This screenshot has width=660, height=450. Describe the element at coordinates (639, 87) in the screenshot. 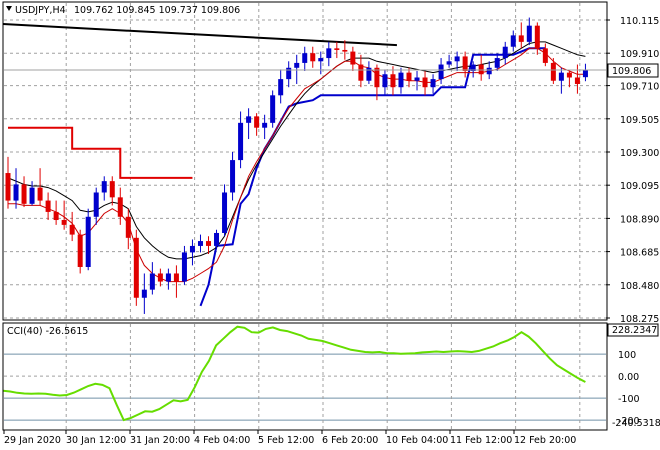

I see `price-tick-label: 109.710` at that location.